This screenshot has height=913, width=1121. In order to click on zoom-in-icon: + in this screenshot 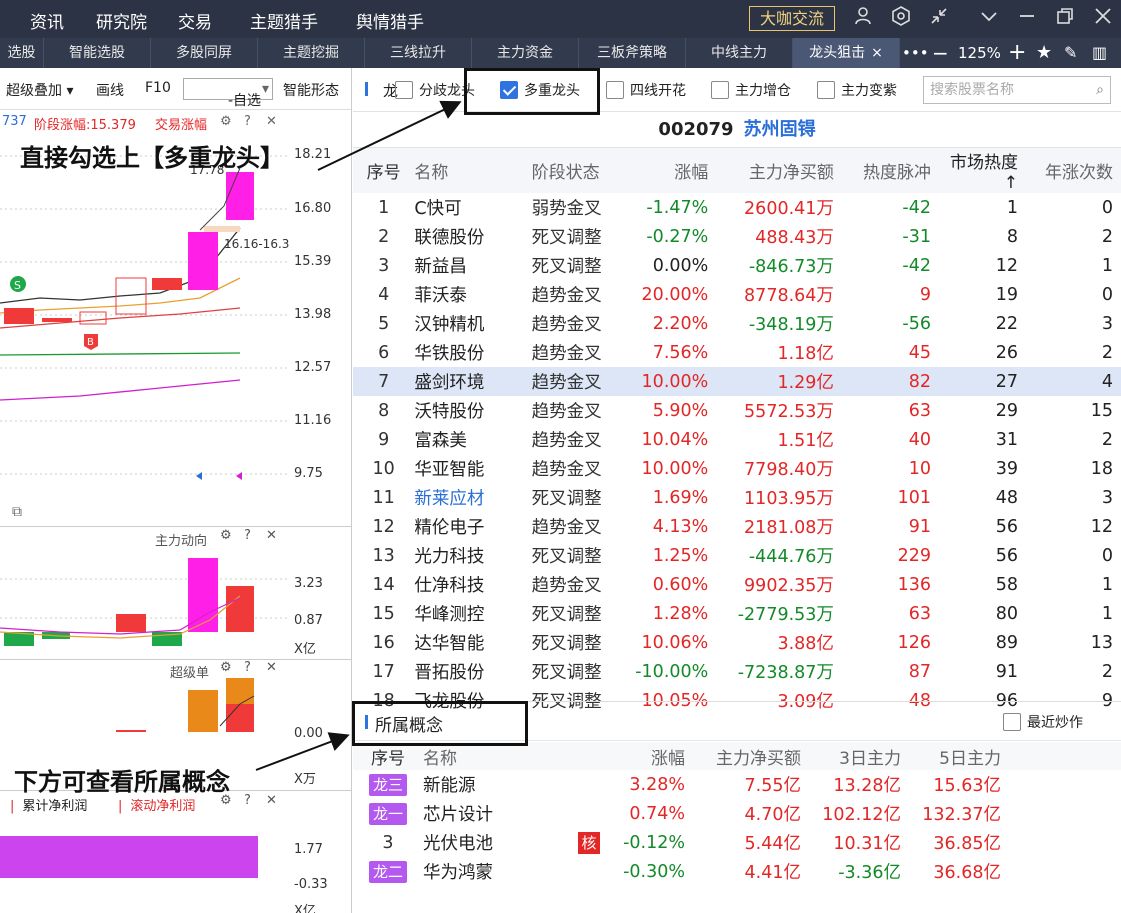, I will do `click(1017, 53)`.